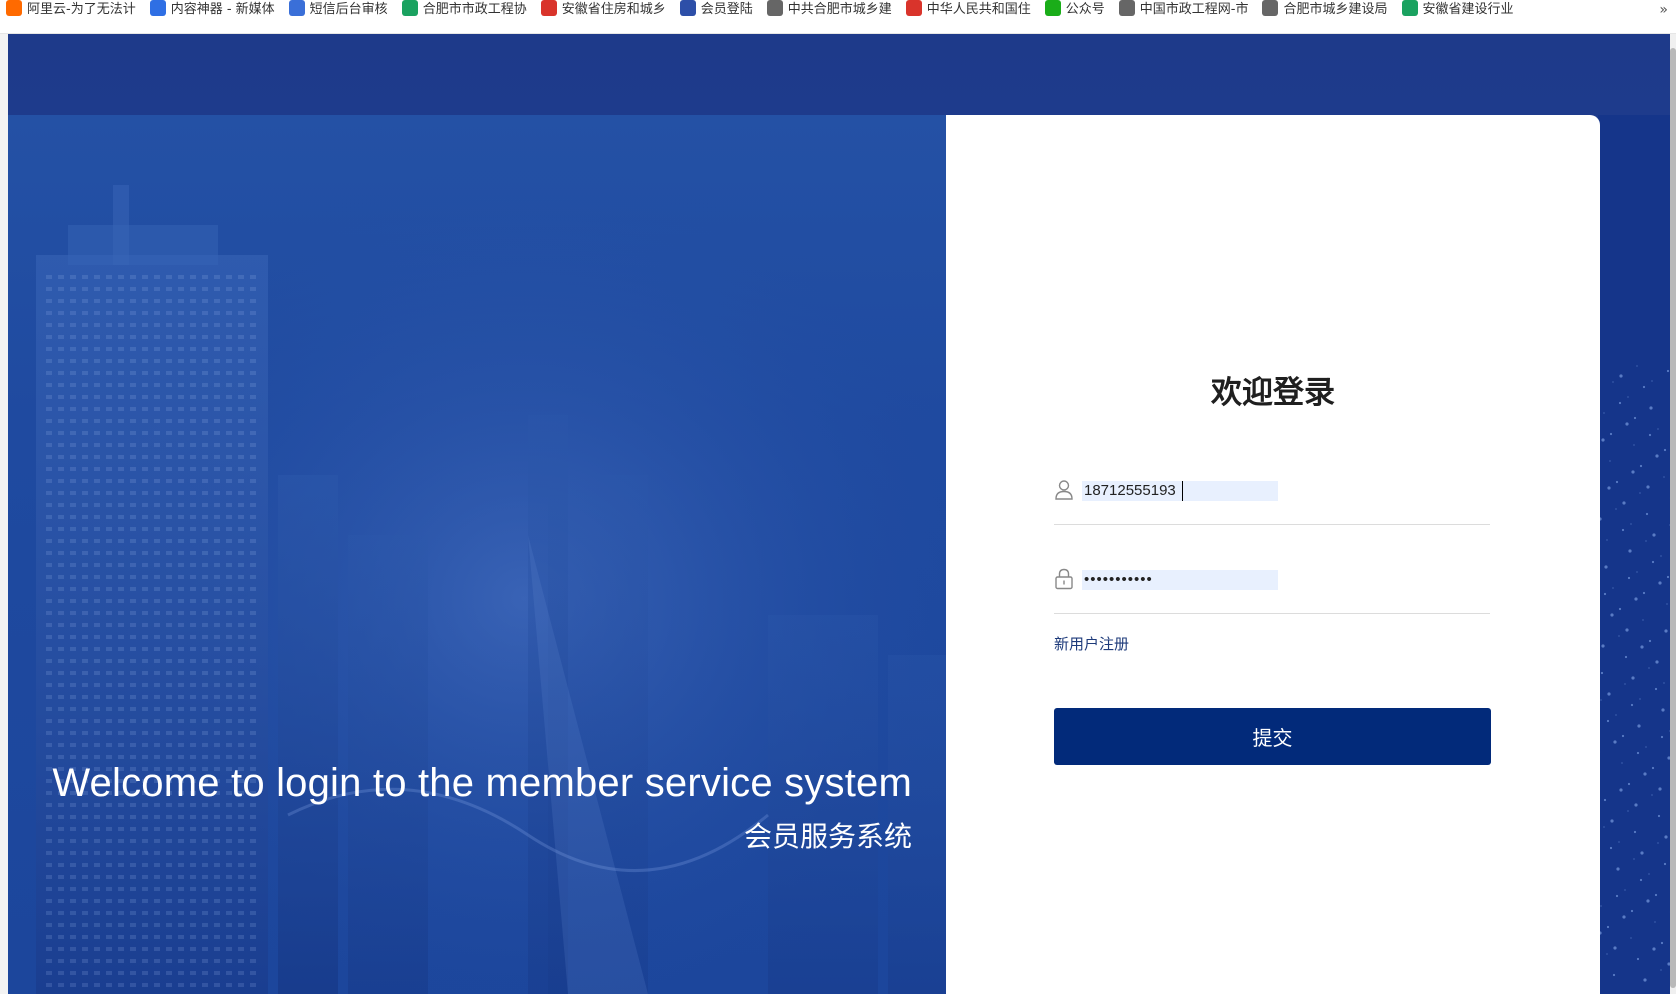 The height and width of the screenshot is (994, 1676). What do you see at coordinates (1064, 579) in the screenshot?
I see `lock-icon` at bounding box center [1064, 579].